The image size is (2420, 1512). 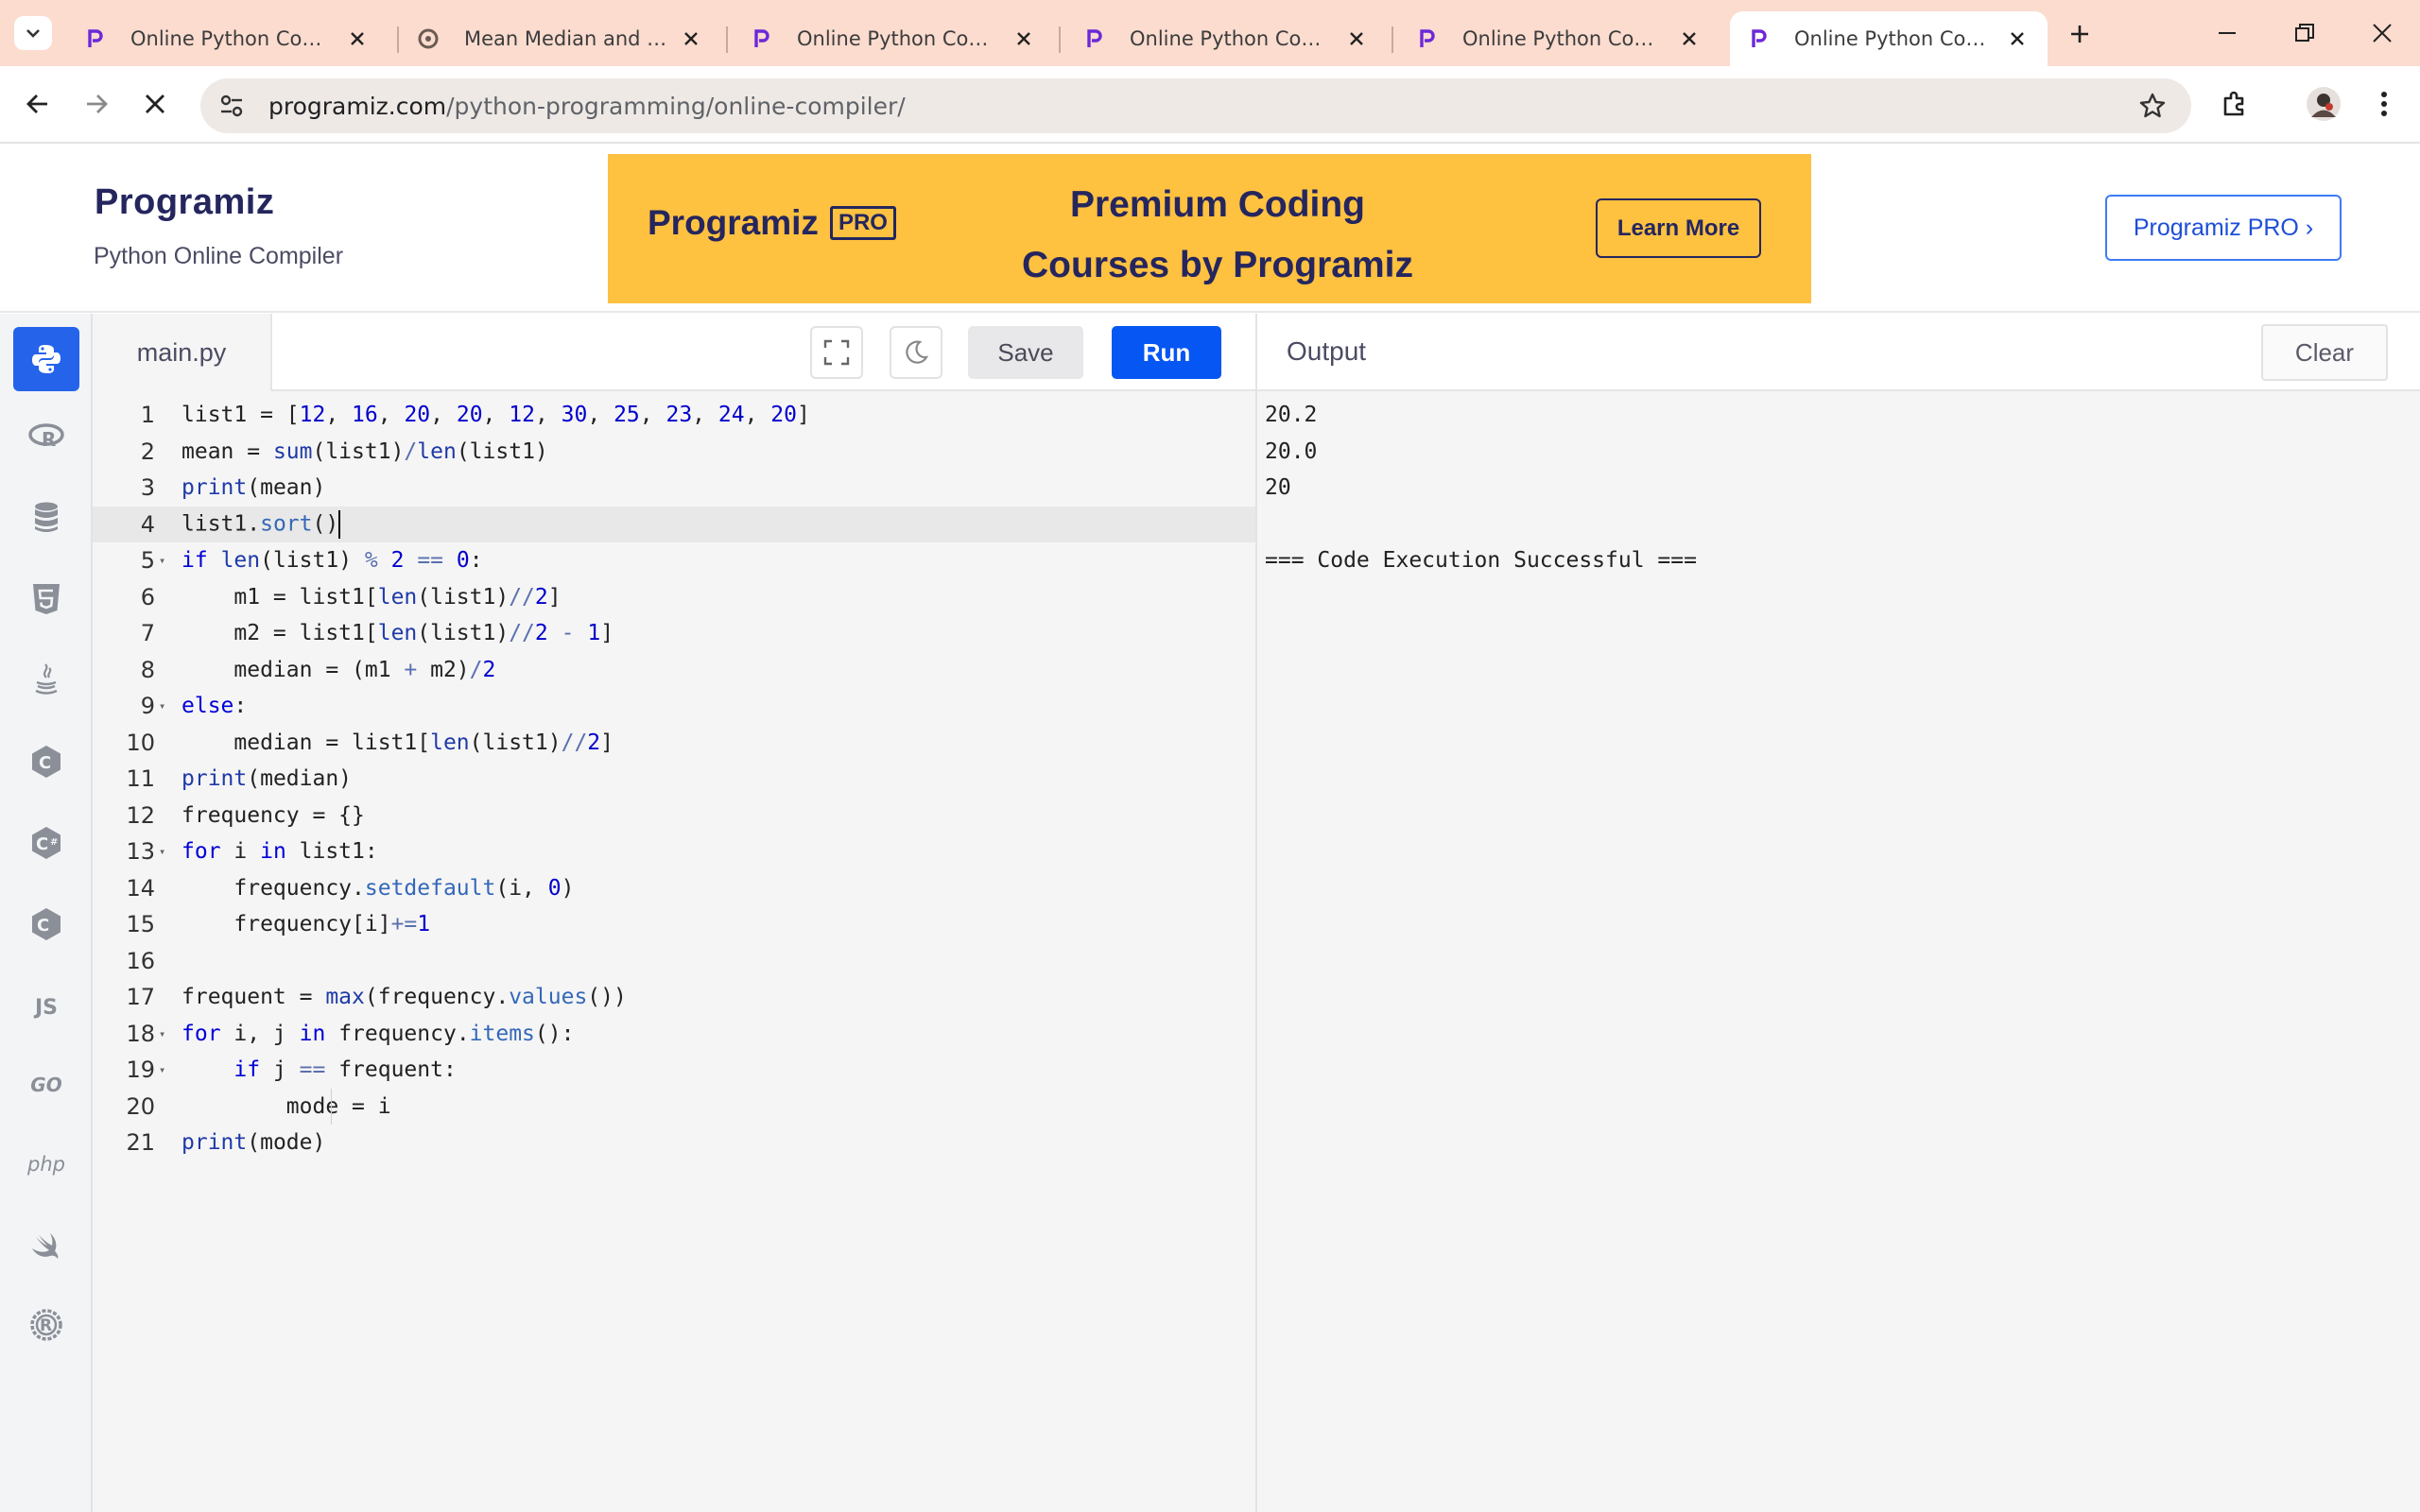 I want to click on save-button: Save, so click(x=1025, y=352).